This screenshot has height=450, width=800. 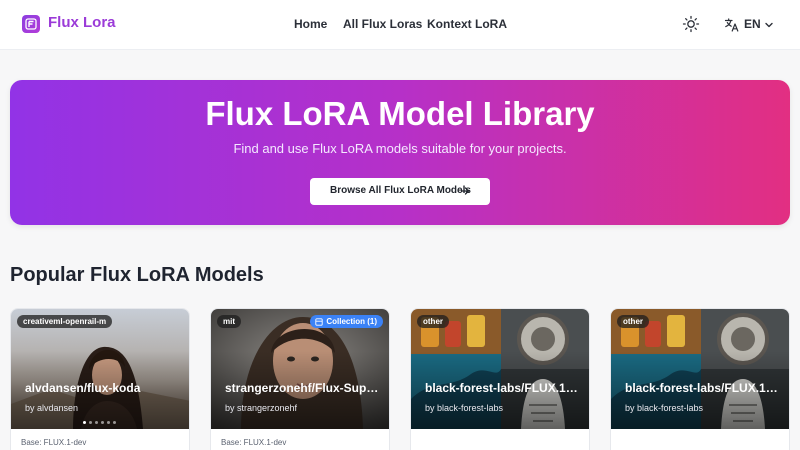 I want to click on hero-title: Flux LoRA Model Library, so click(x=400, y=113).